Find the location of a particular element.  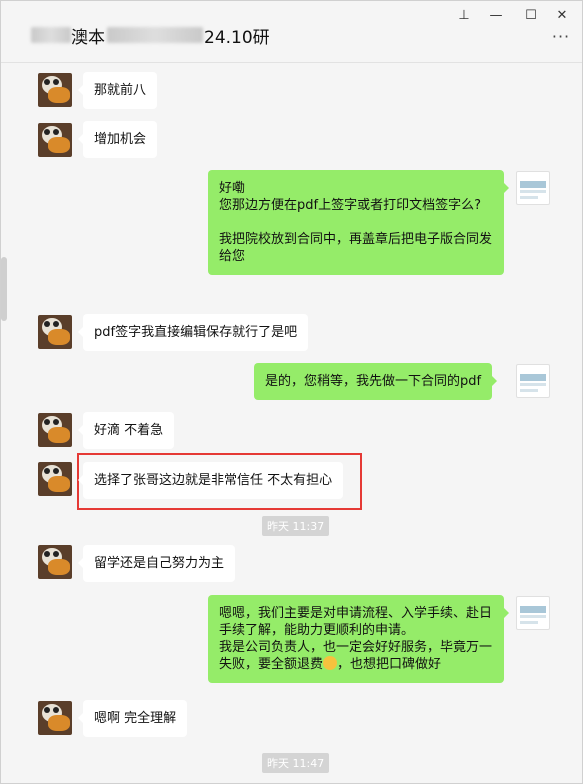

title-bar: 澳本 24.10研 ⊥ — ☐ ✕ ··· is located at coordinates (291, 32).